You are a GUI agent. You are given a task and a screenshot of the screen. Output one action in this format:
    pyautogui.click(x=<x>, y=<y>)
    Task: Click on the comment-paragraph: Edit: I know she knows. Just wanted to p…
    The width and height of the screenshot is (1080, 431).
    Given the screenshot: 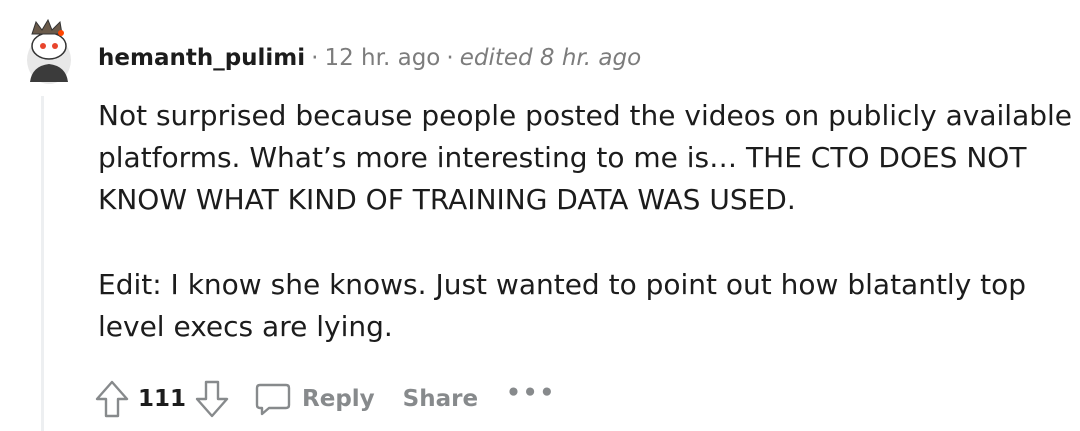 What is the action you would take?
    pyautogui.click(x=562, y=305)
    